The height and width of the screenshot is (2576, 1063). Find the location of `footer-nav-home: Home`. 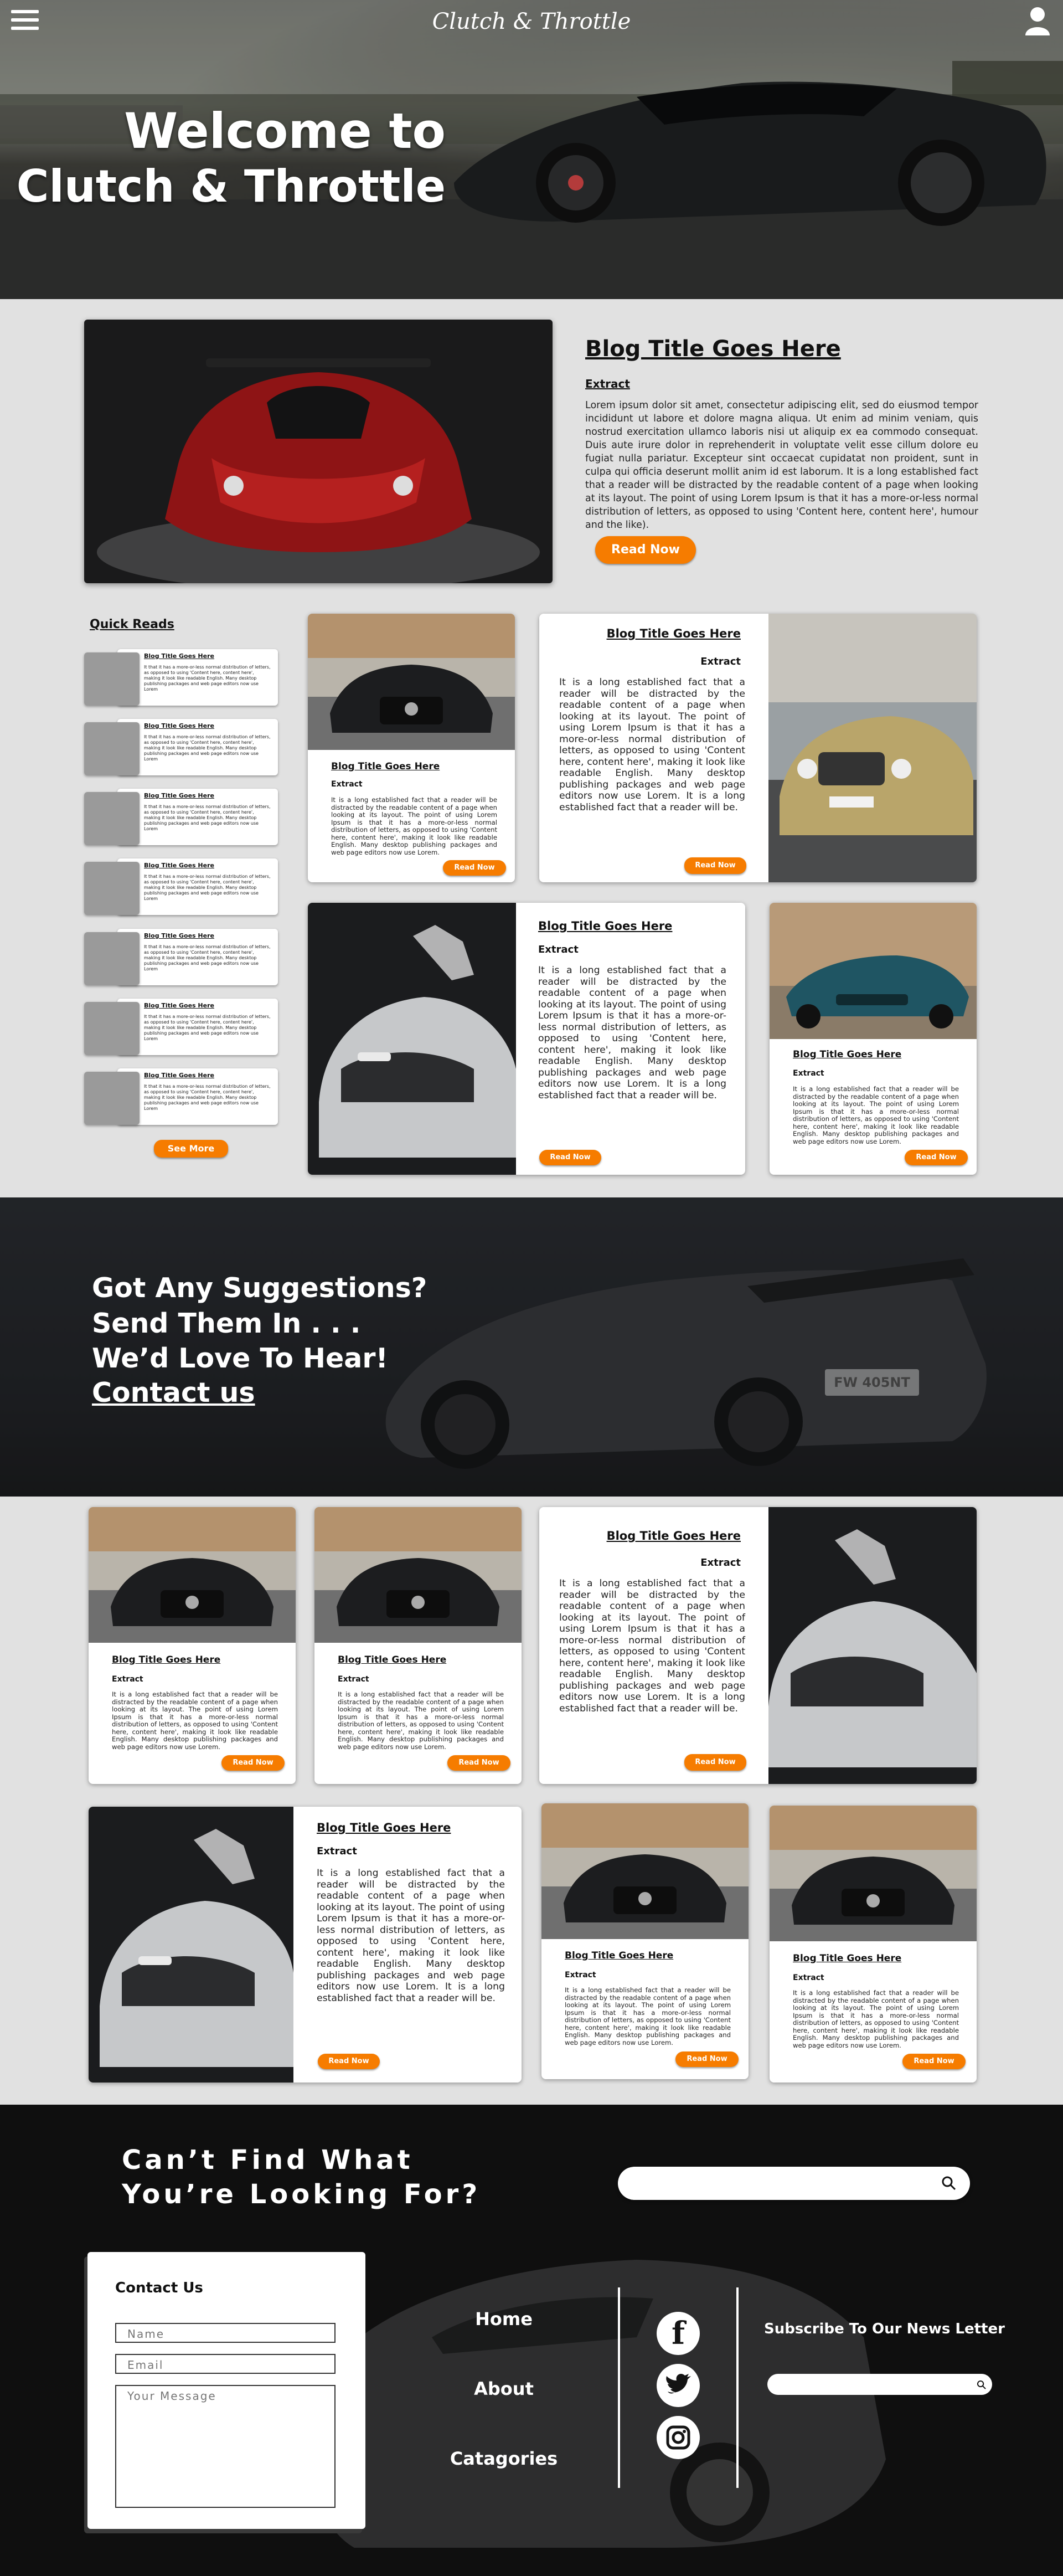

footer-nav-home: Home is located at coordinates (504, 2319).